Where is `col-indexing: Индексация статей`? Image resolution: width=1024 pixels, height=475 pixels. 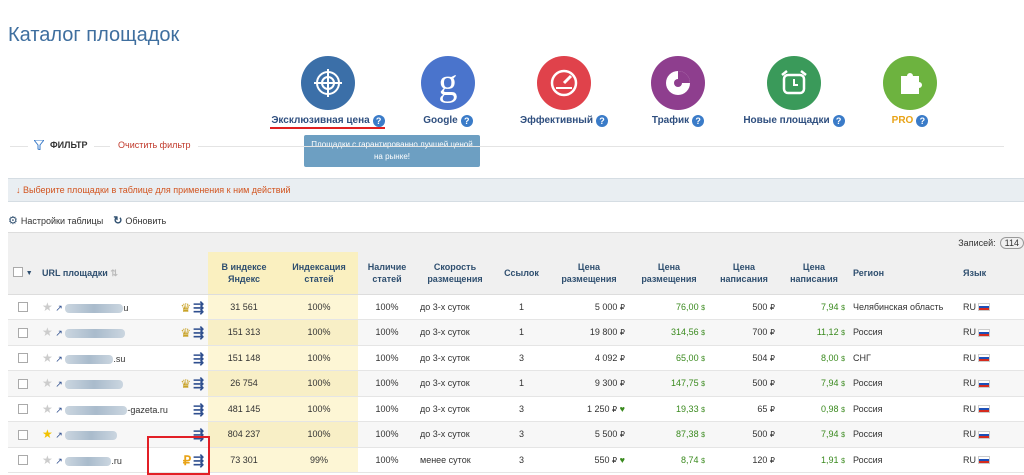
col-indexing: Индексация статей is located at coordinates (319, 273).